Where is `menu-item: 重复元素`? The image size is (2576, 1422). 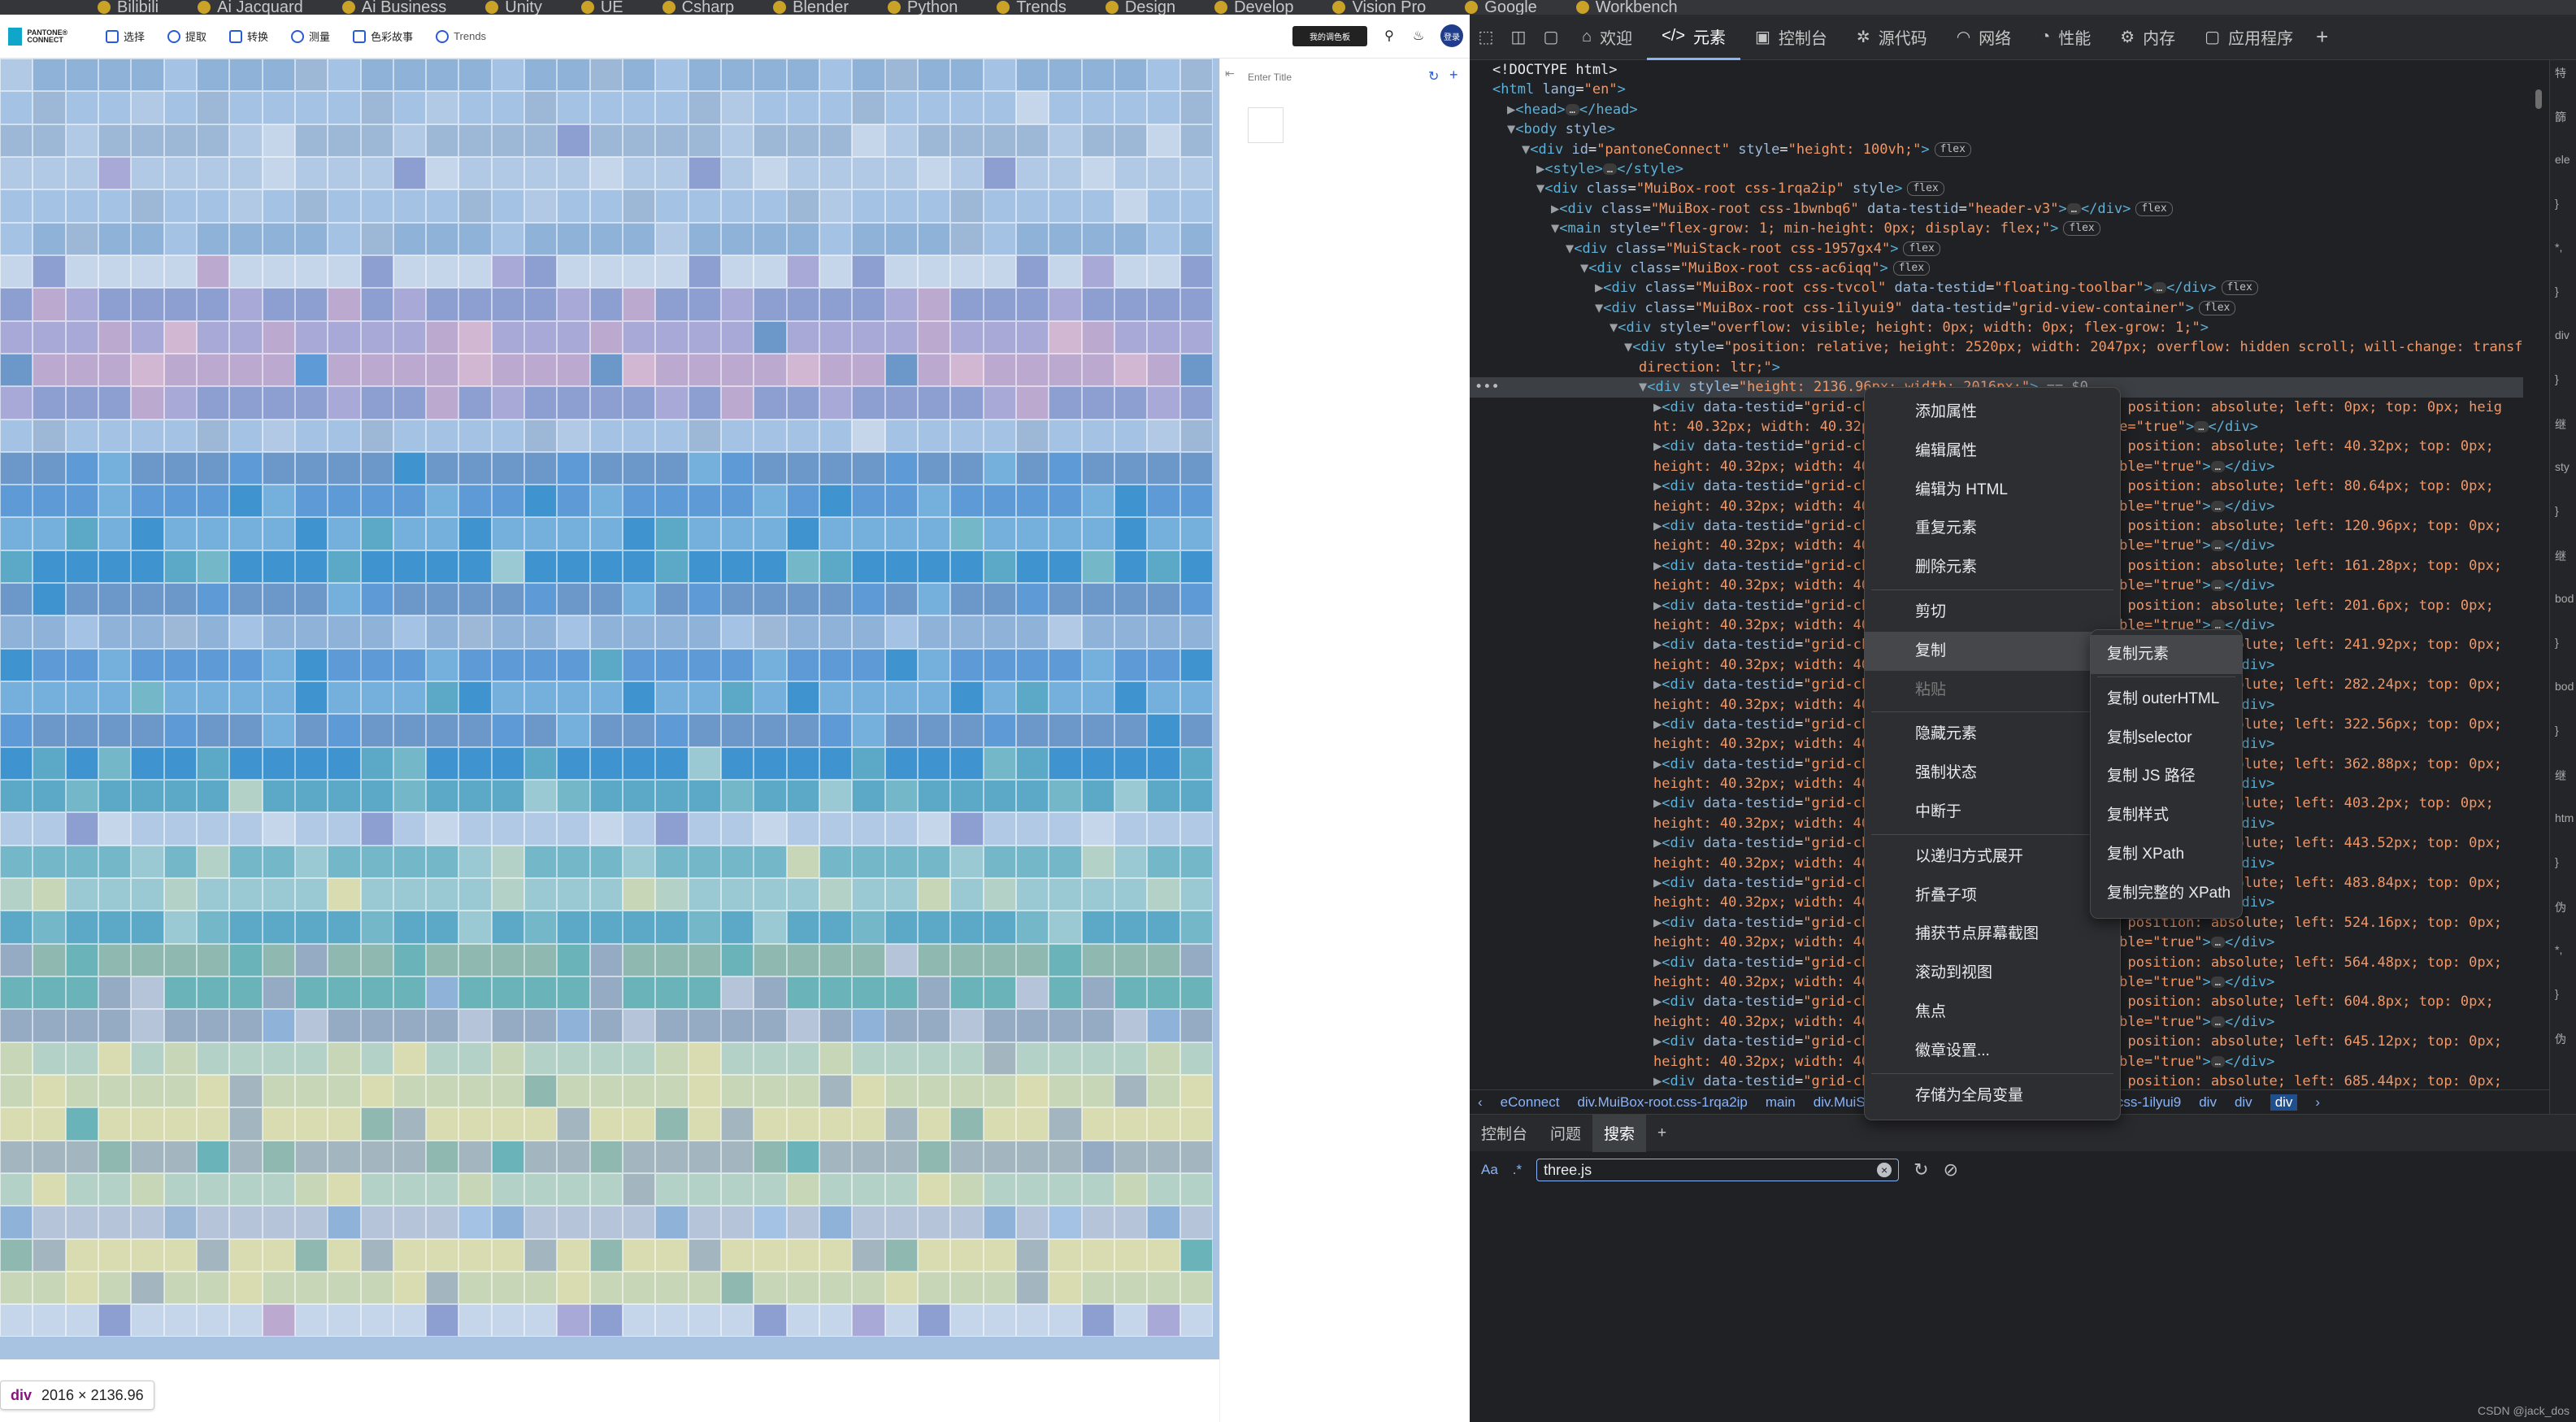
menu-item: 重复元素 is located at coordinates (1992, 528).